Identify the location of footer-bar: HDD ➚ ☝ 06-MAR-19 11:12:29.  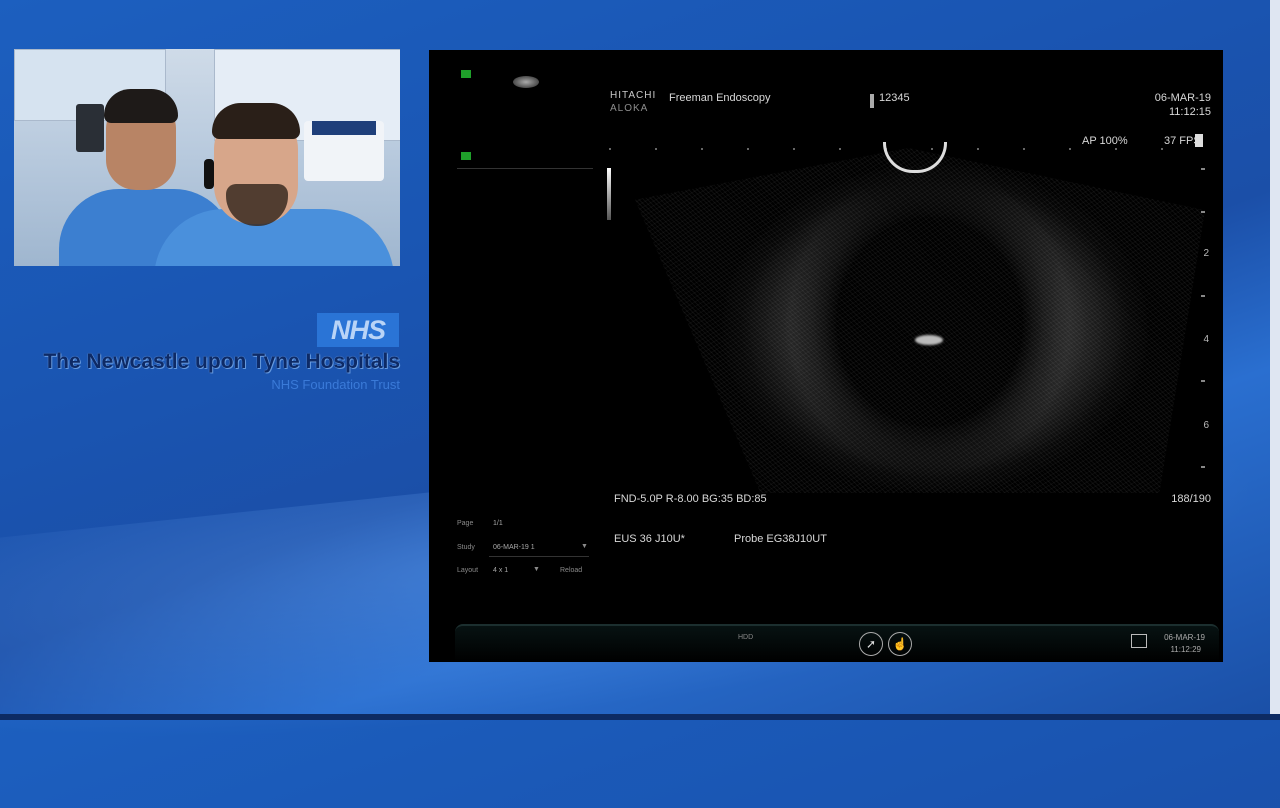
(837, 643).